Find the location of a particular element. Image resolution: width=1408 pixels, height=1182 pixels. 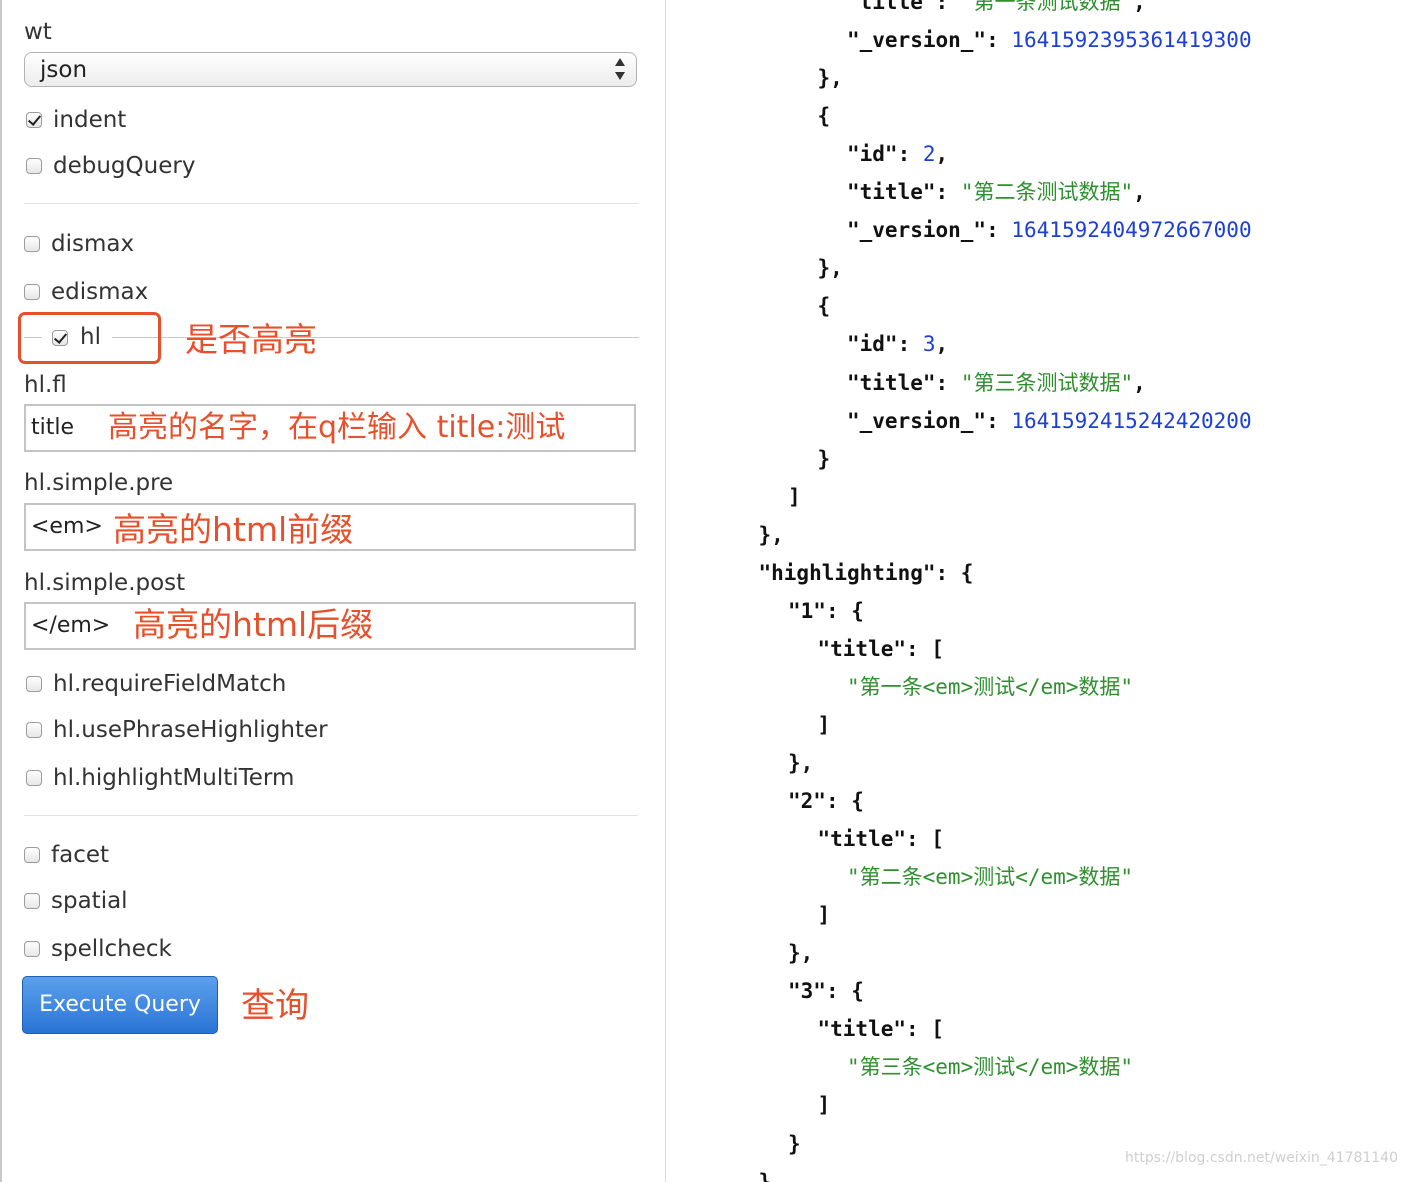

dismax-checkbox is located at coordinates (32, 244).